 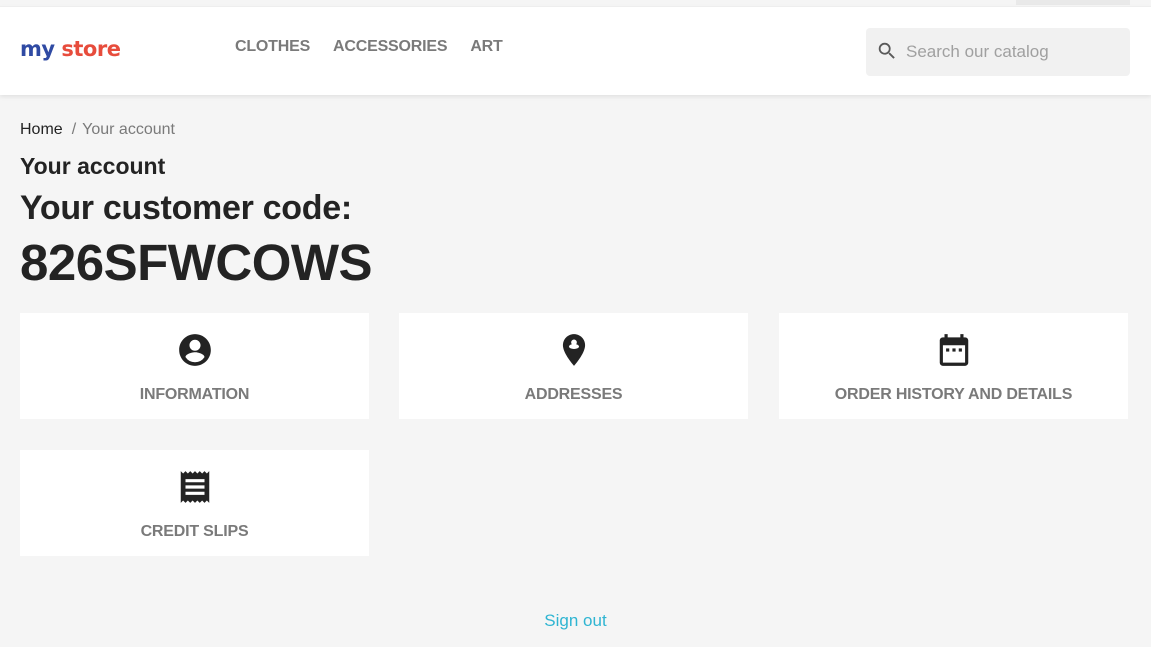 What do you see at coordinates (953, 394) in the screenshot?
I see `order-history-label: ORDER HISTORY AND DETAILS` at bounding box center [953, 394].